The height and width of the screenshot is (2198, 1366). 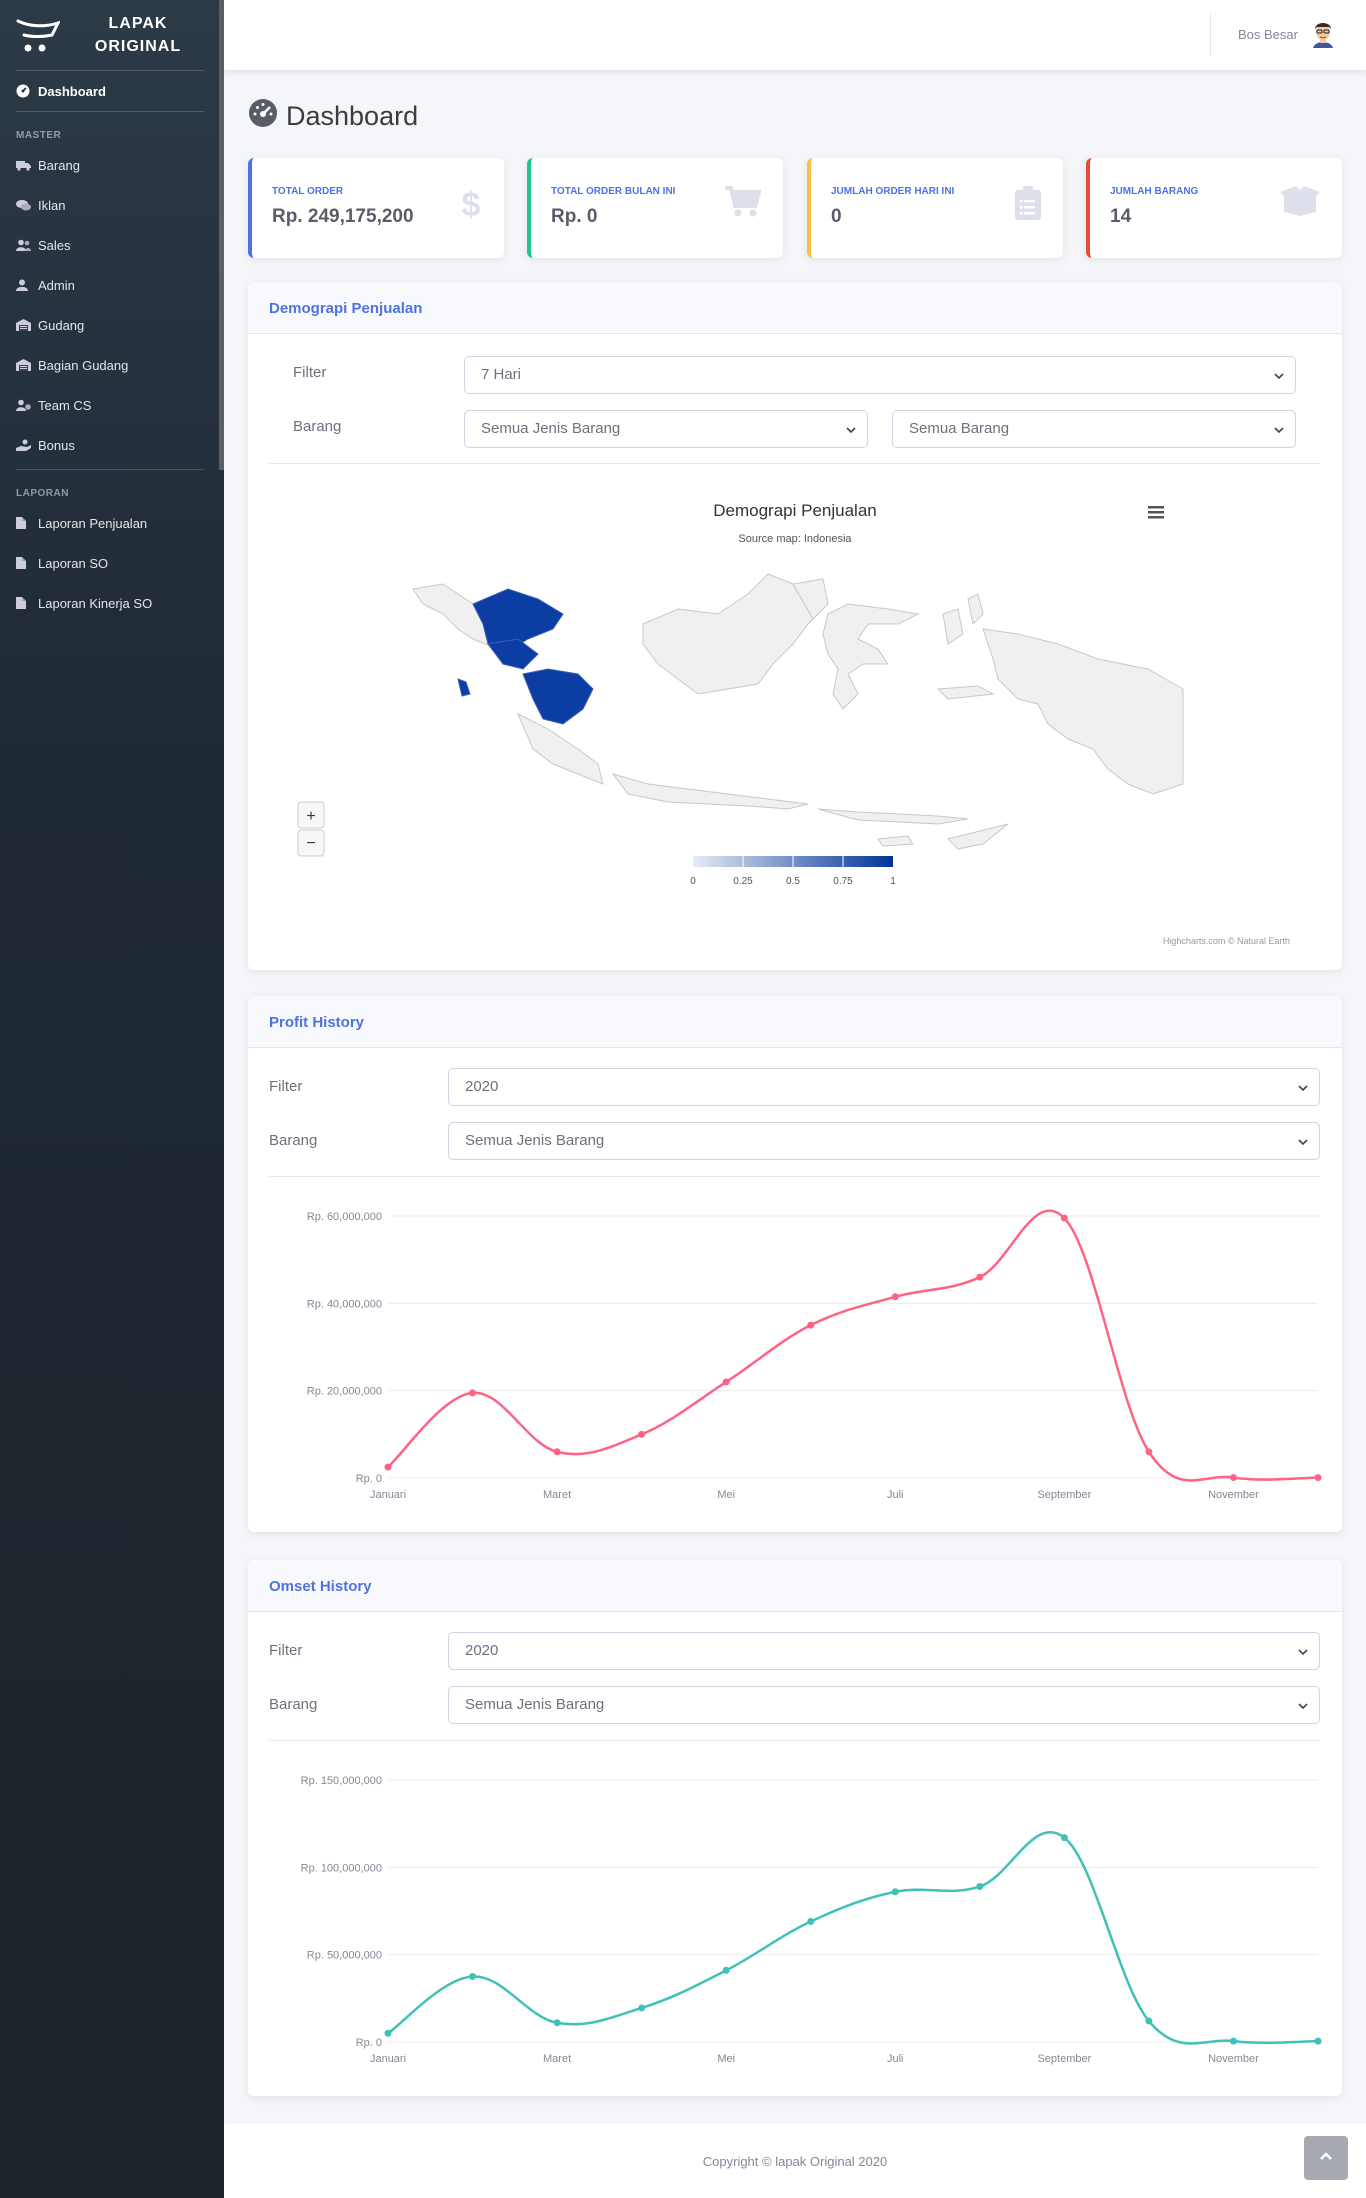 I want to click on sidebar-item-laporan-kinerja-so: Laporan Kinerja SO, so click(x=112, y=603).